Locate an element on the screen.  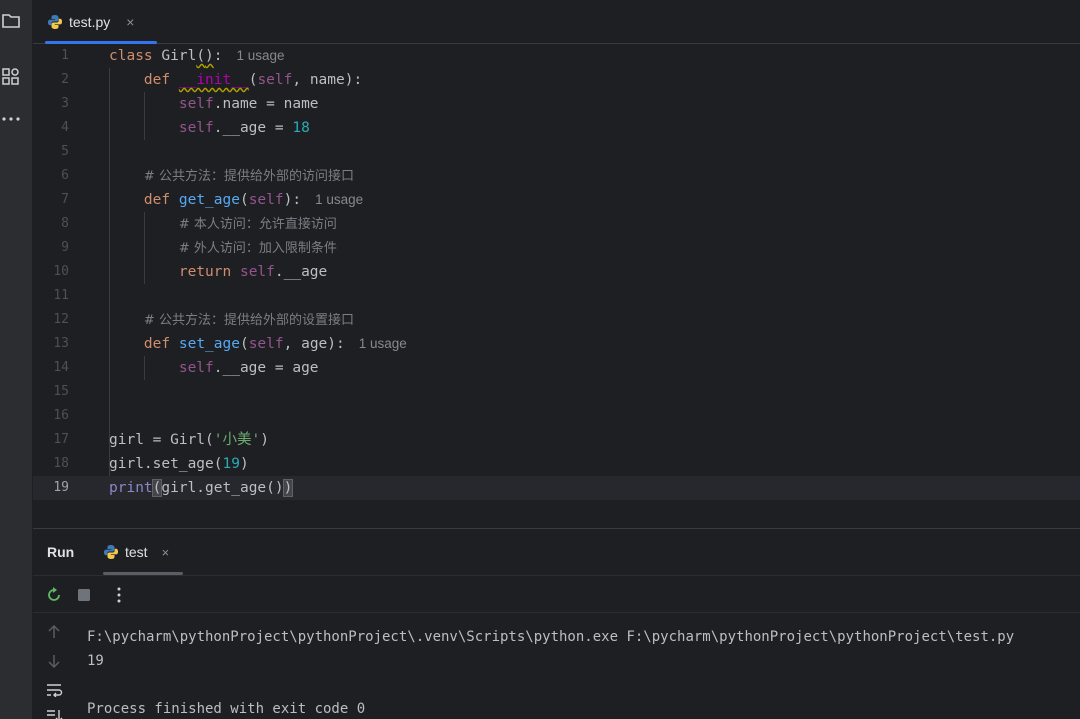
code-comment: # 公共方法：提供给外部的设置接口 is located at coordinates (248, 320).